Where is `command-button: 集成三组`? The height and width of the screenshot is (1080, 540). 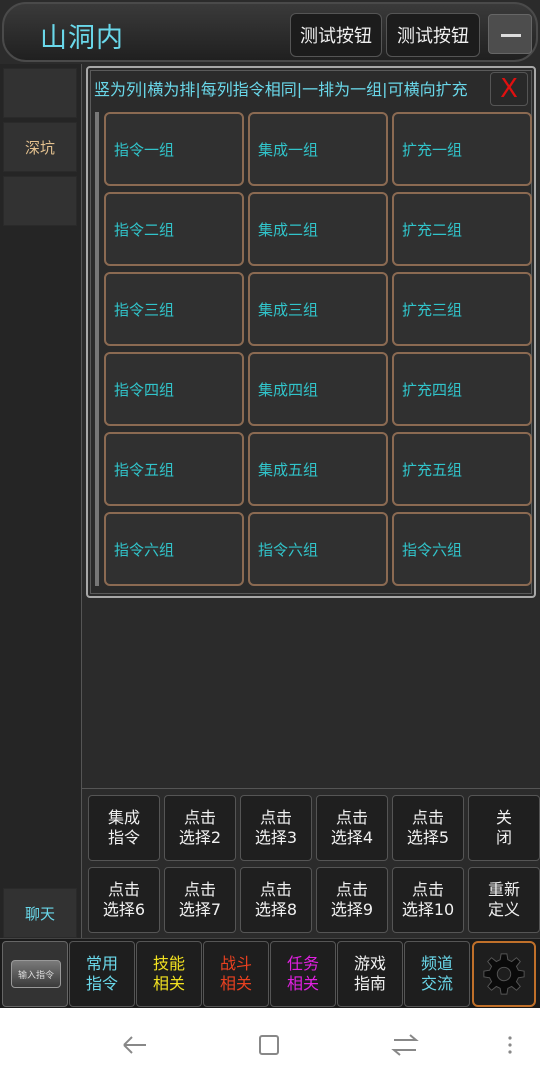
command-button: 集成三组 is located at coordinates (318, 309).